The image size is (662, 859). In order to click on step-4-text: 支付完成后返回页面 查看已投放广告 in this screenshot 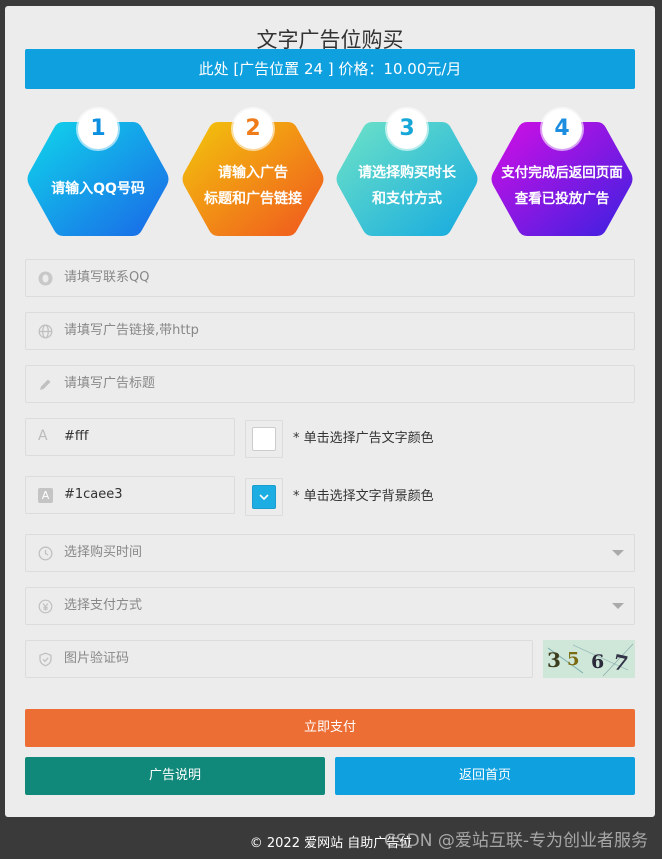, I will do `click(562, 186)`.